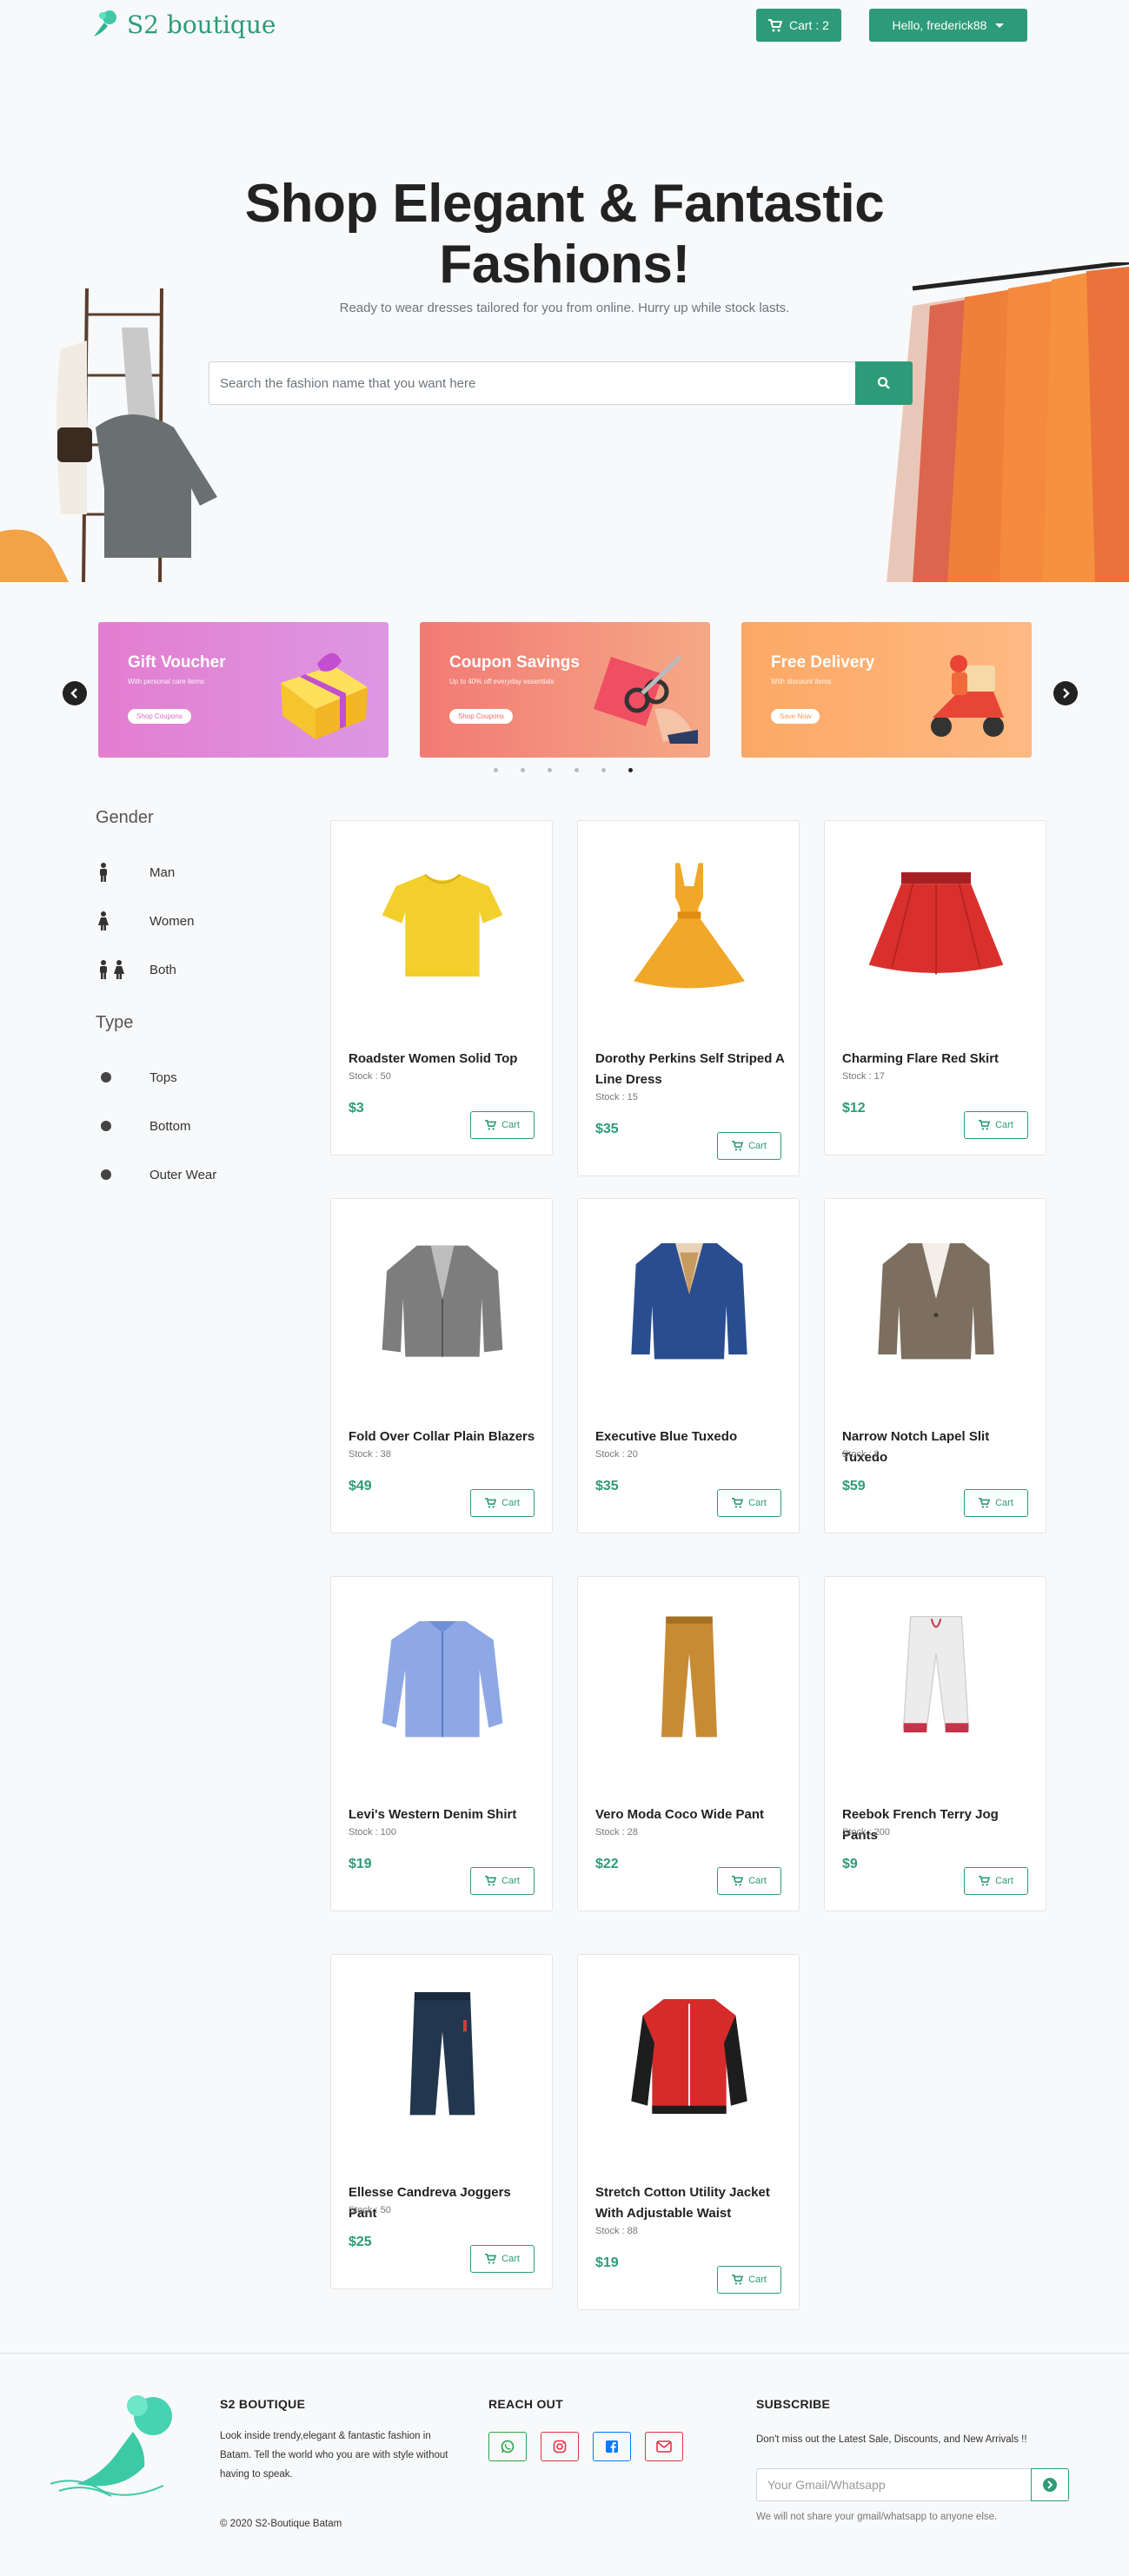 The width and height of the screenshot is (1129, 2576). I want to click on product-price: $12, so click(854, 1108).